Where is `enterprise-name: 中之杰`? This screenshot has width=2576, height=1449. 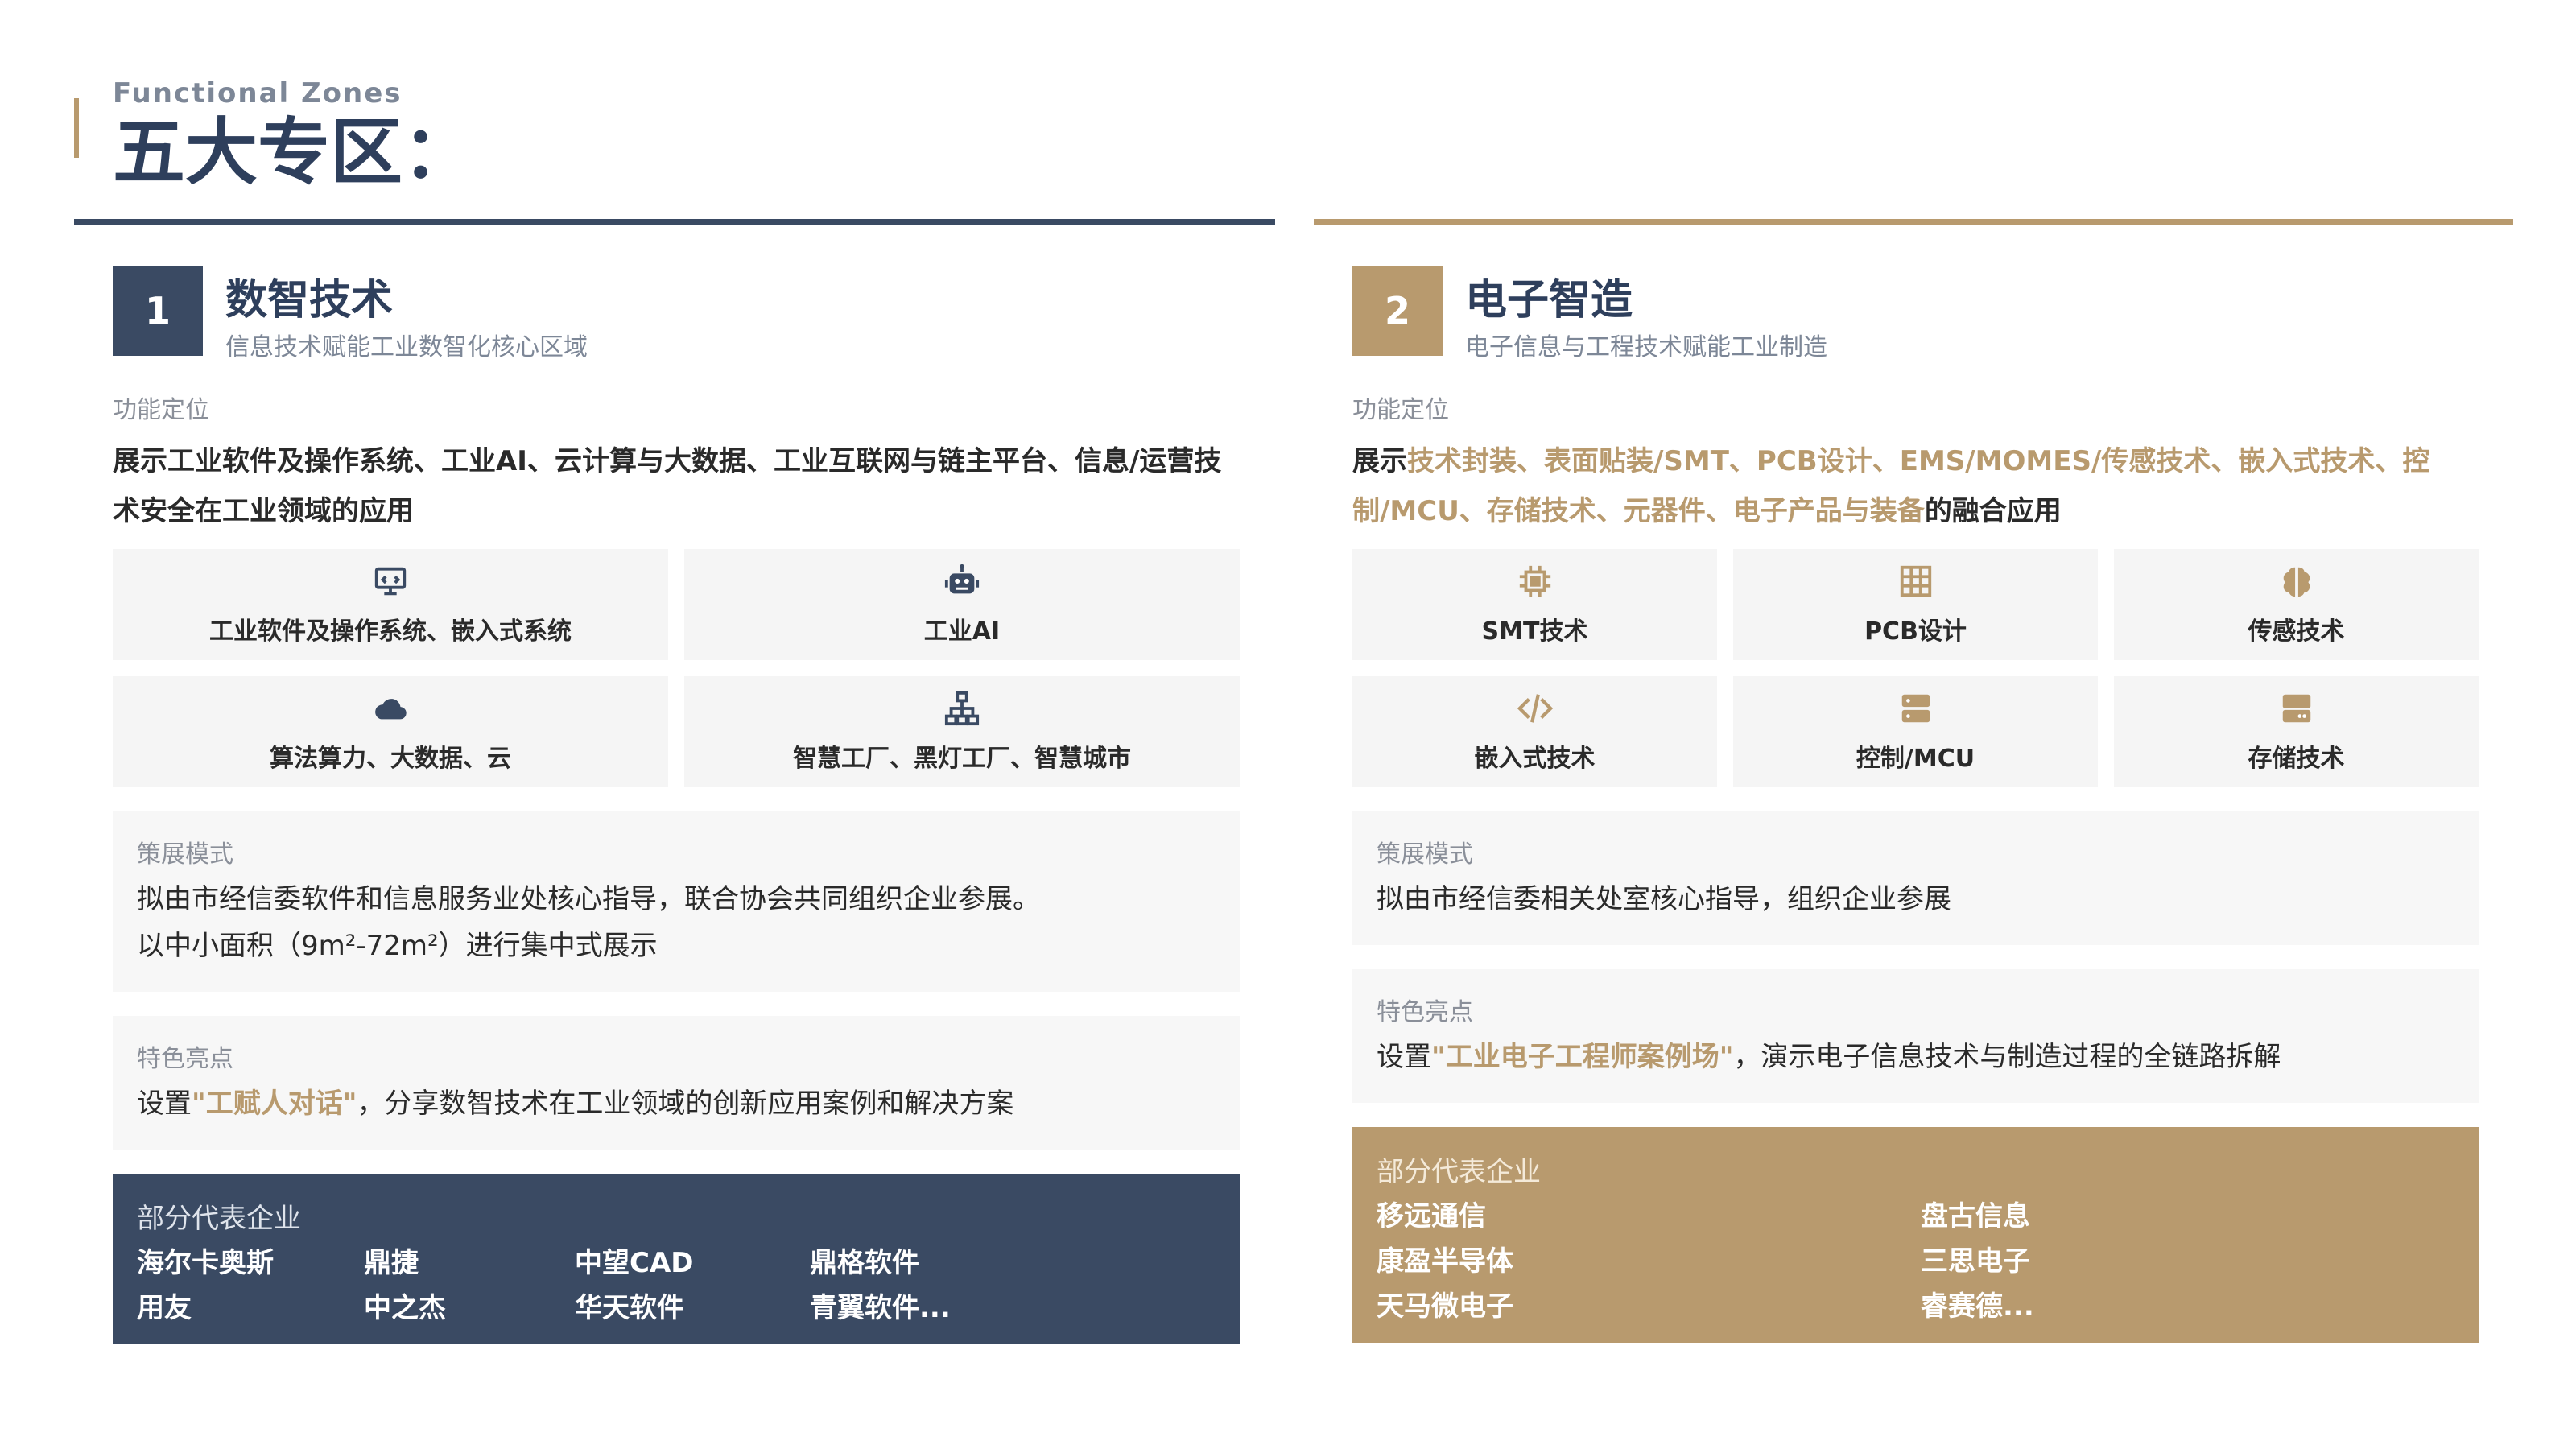
enterprise-name: 中之杰 is located at coordinates (405, 1308).